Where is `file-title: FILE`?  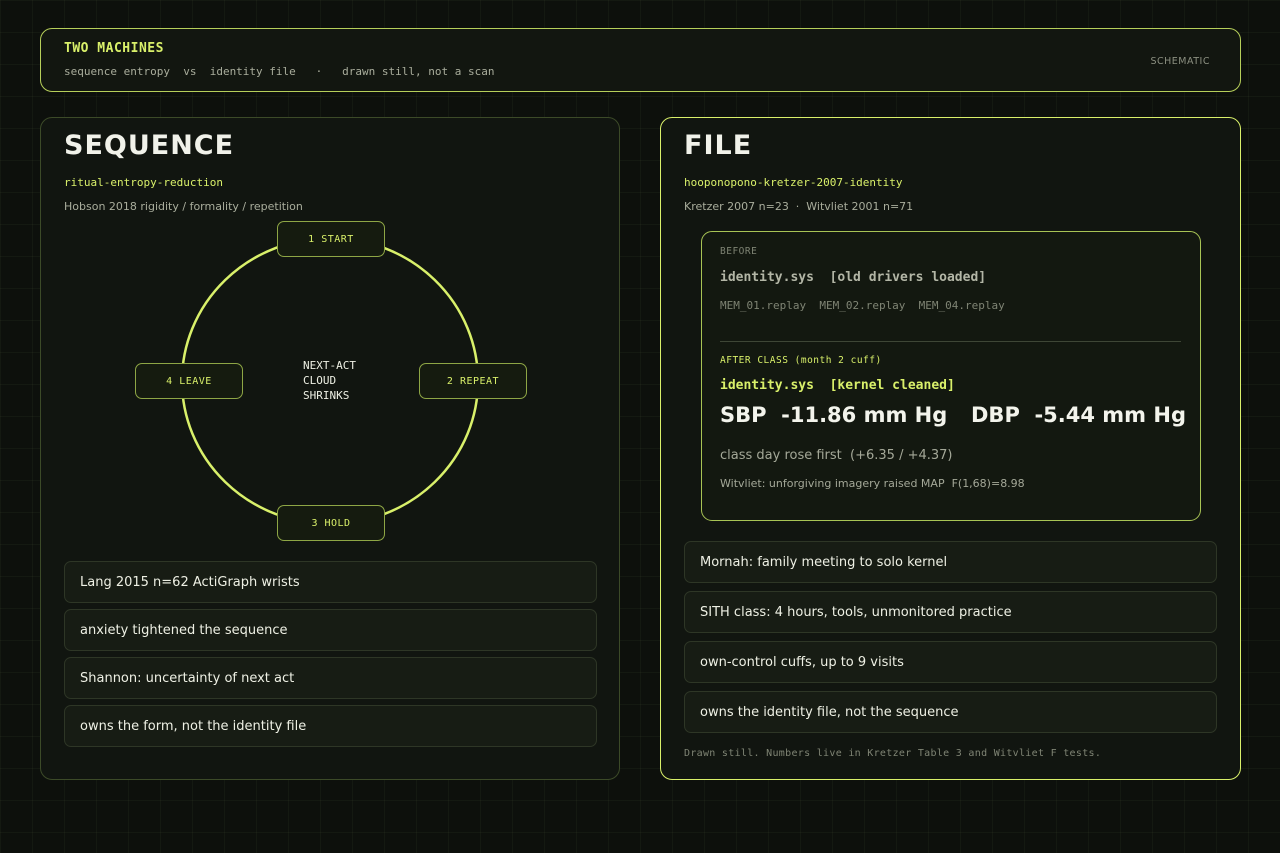 file-title: FILE is located at coordinates (718, 145).